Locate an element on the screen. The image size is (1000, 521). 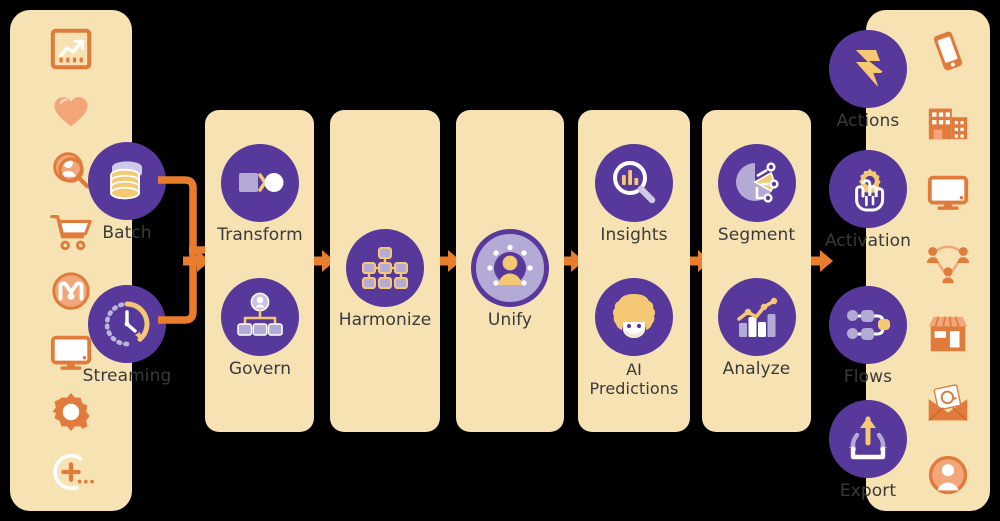
destinations-icon-column is located at coordinates (947, 263).